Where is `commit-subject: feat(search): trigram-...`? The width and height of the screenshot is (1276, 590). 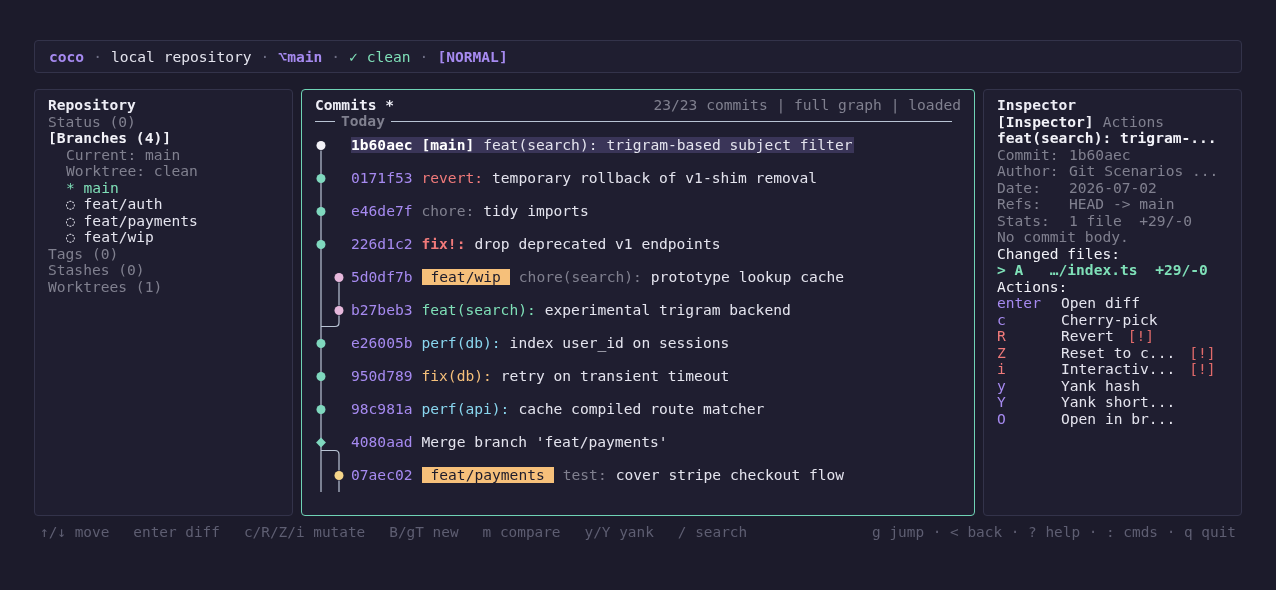
commit-subject: feat(search): trigram-... is located at coordinates (1107, 138).